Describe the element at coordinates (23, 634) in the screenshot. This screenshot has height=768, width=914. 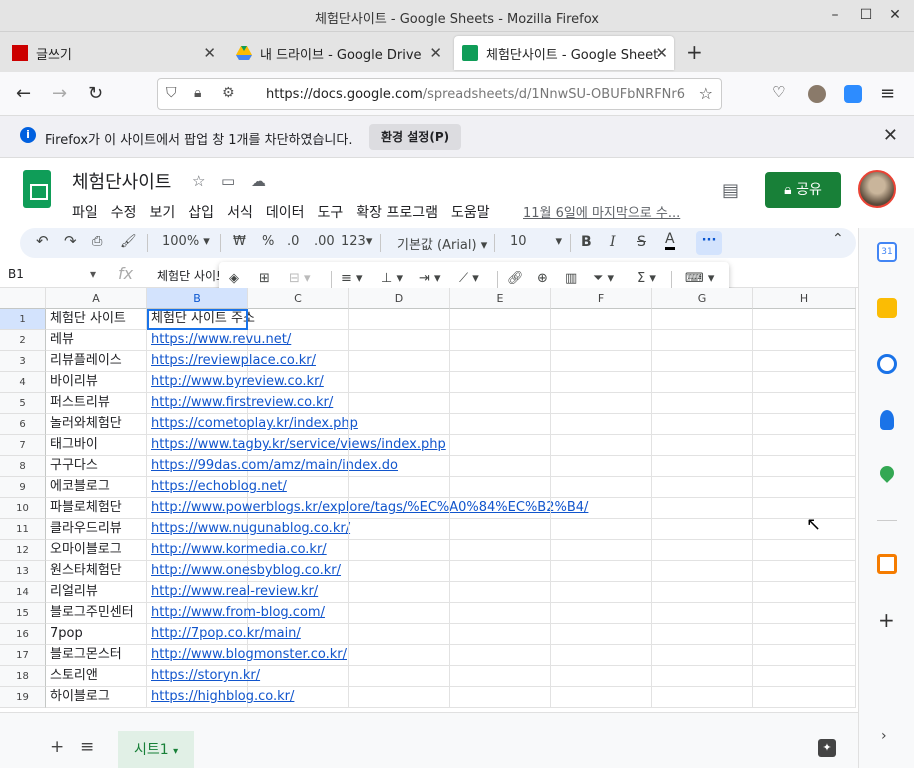
I see `row-header: 16` at that location.